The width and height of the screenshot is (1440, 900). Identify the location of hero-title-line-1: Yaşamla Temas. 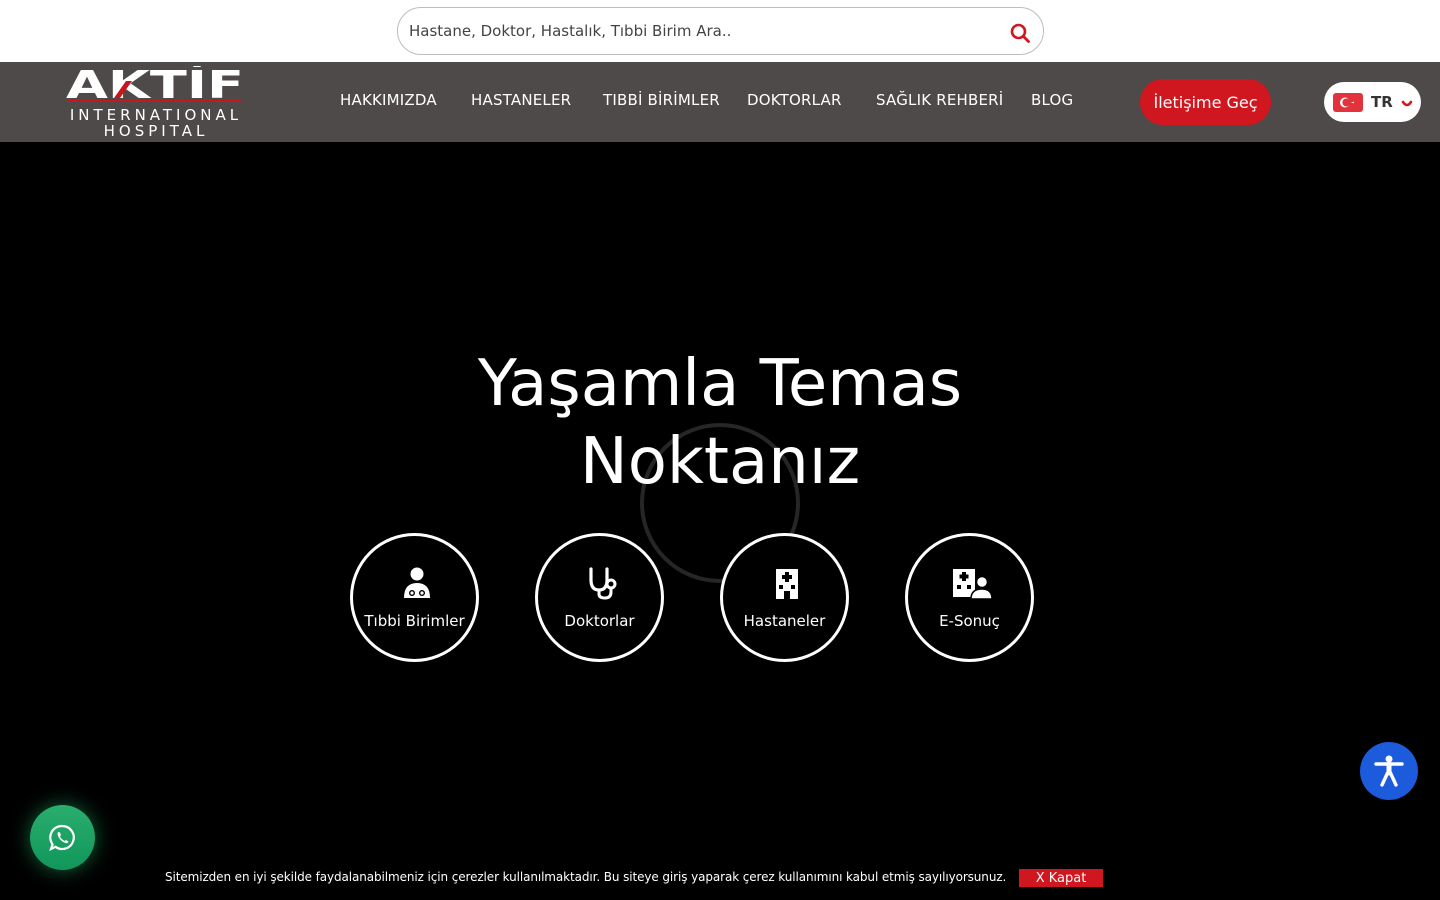
(720, 384).